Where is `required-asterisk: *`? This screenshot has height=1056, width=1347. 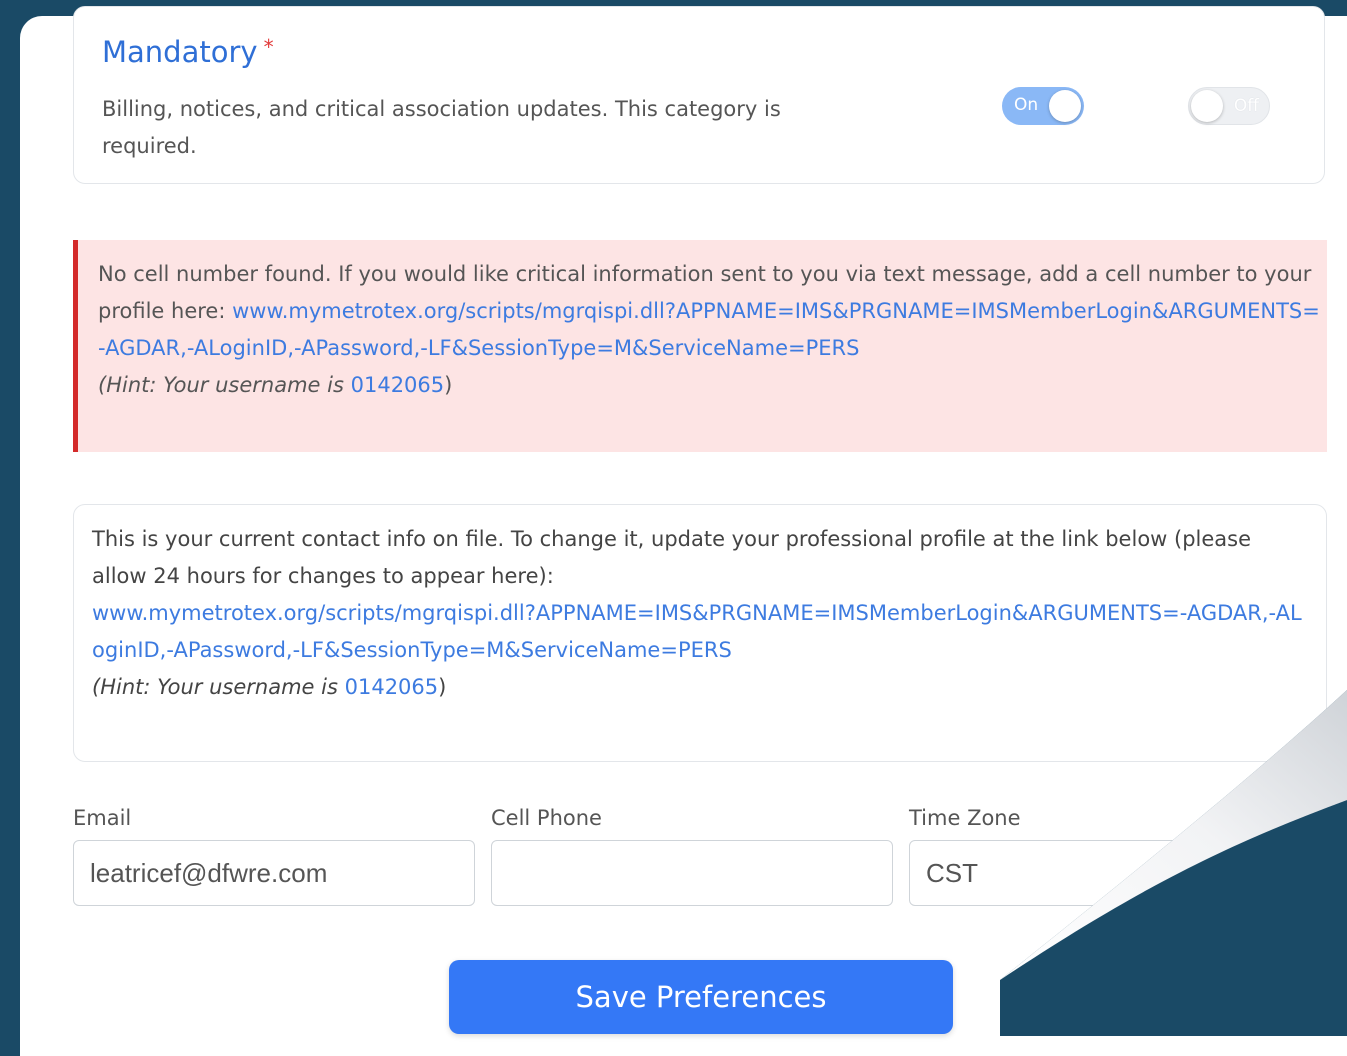 required-asterisk: * is located at coordinates (268, 47).